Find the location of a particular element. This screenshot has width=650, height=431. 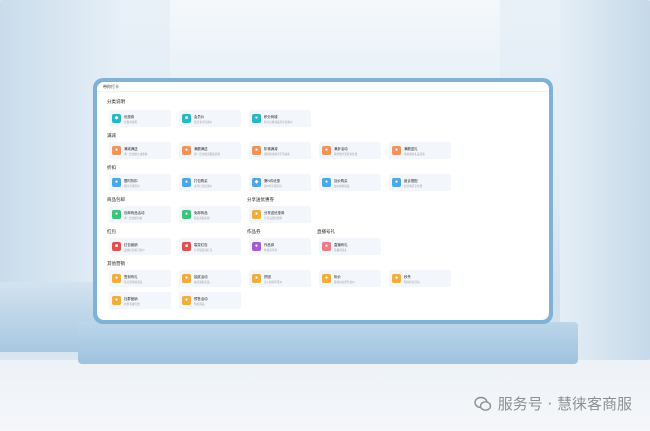

card-subtitle: 组合购买享优惠 is located at coordinates (413, 186).